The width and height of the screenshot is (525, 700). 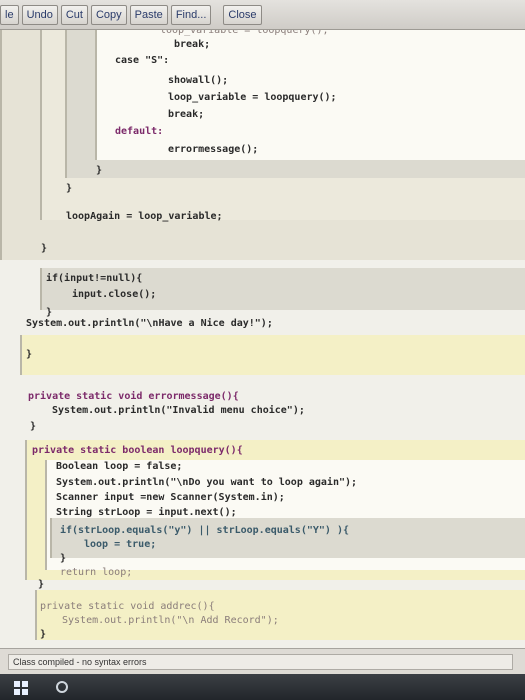 I want to click on code-line: private static void errormessage(){, so click(x=133, y=396).